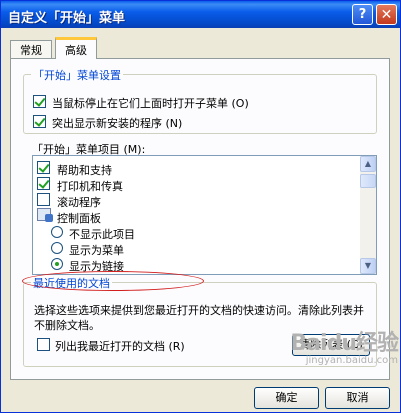  I want to click on recent-documents-description: 选择这些选项来提供到您最近打开的文档的快速访问。清除此列表并不删除文档。, so click(199, 318).